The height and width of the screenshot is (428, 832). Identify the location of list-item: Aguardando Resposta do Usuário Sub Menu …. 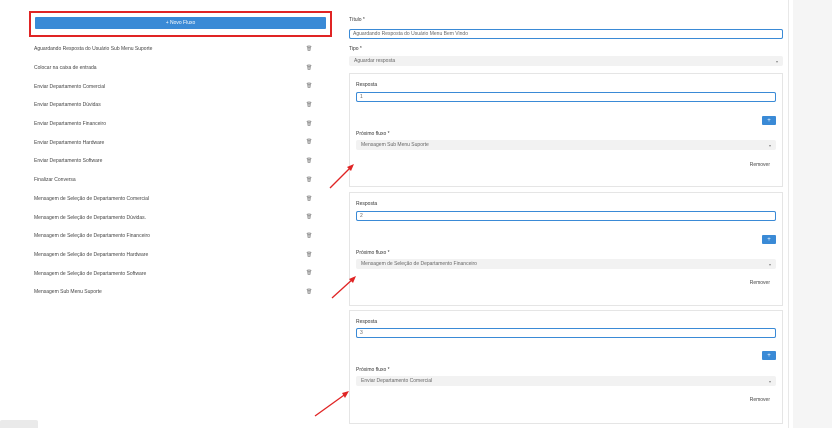
(181, 49).